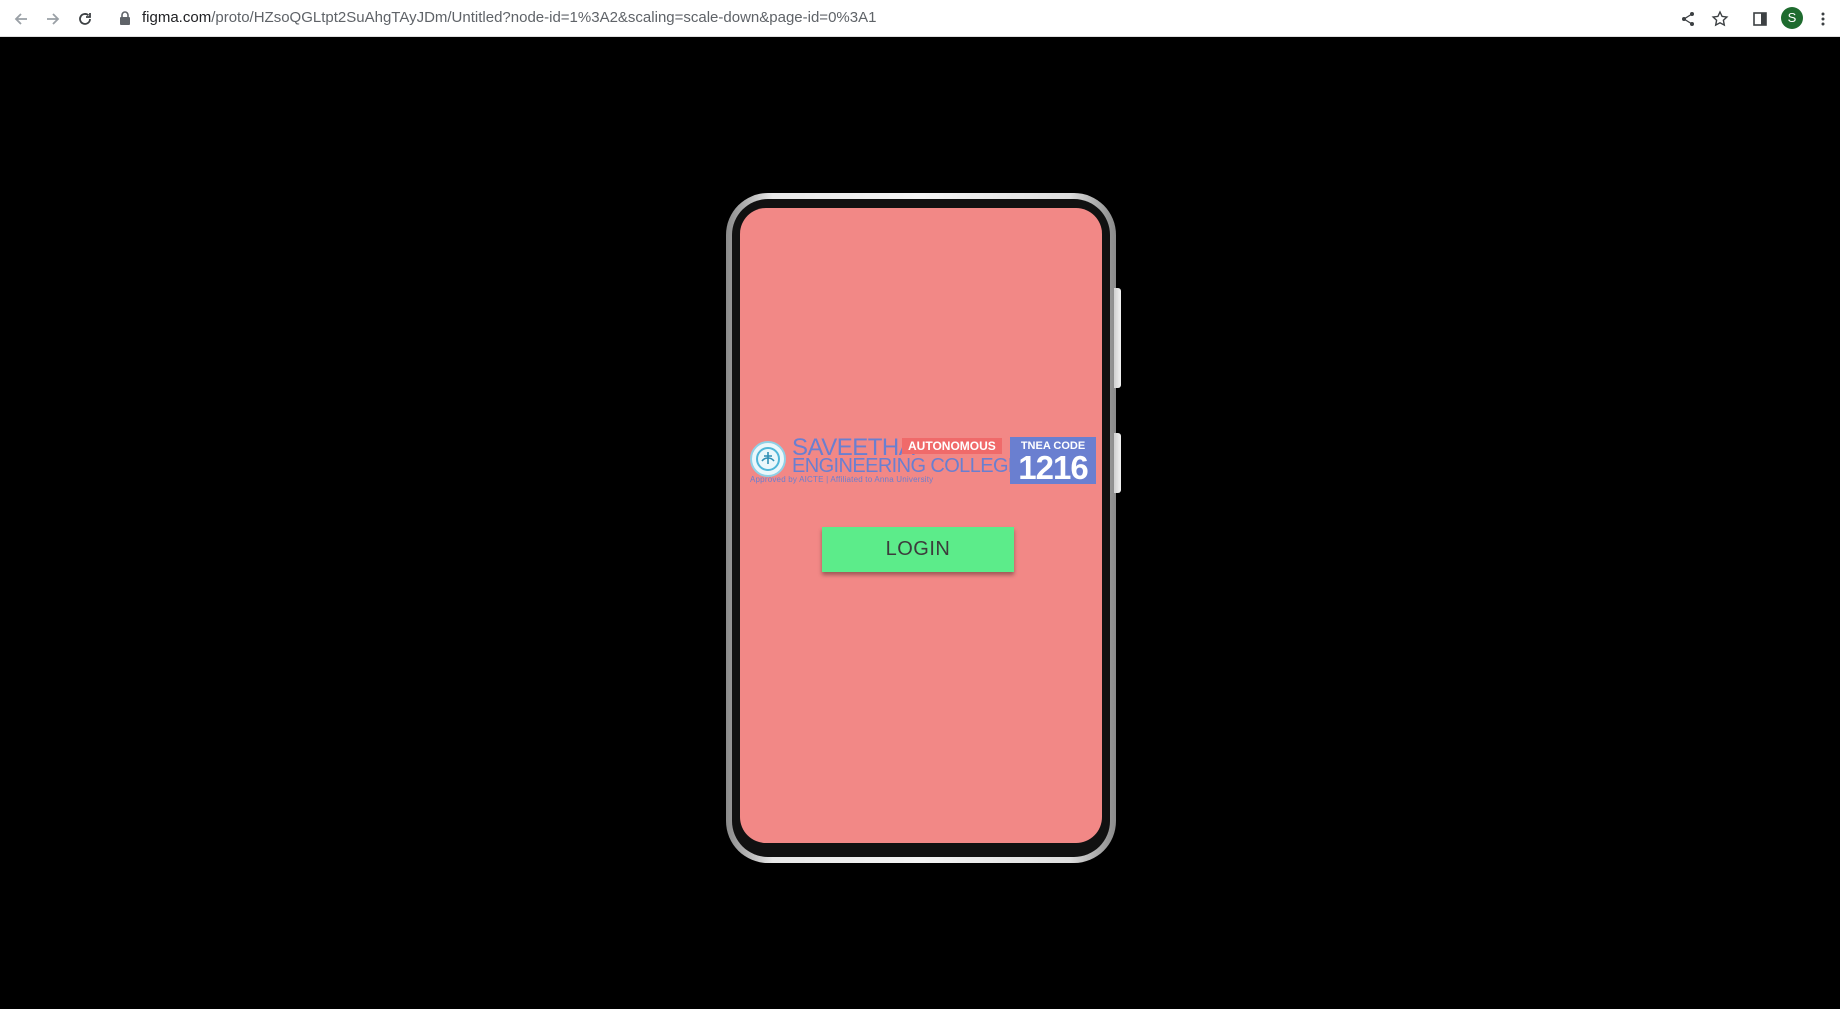 Image resolution: width=1840 pixels, height=1009 pixels. Describe the element at coordinates (1053, 467) in the screenshot. I see `tnea-code: 1216` at that location.